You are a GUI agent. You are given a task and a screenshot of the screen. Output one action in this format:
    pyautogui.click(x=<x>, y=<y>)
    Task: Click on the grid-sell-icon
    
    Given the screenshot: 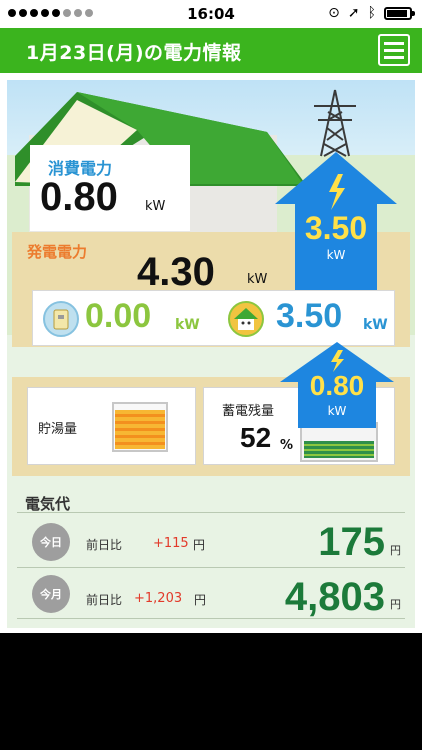 What is the action you would take?
    pyautogui.click(x=246, y=319)
    